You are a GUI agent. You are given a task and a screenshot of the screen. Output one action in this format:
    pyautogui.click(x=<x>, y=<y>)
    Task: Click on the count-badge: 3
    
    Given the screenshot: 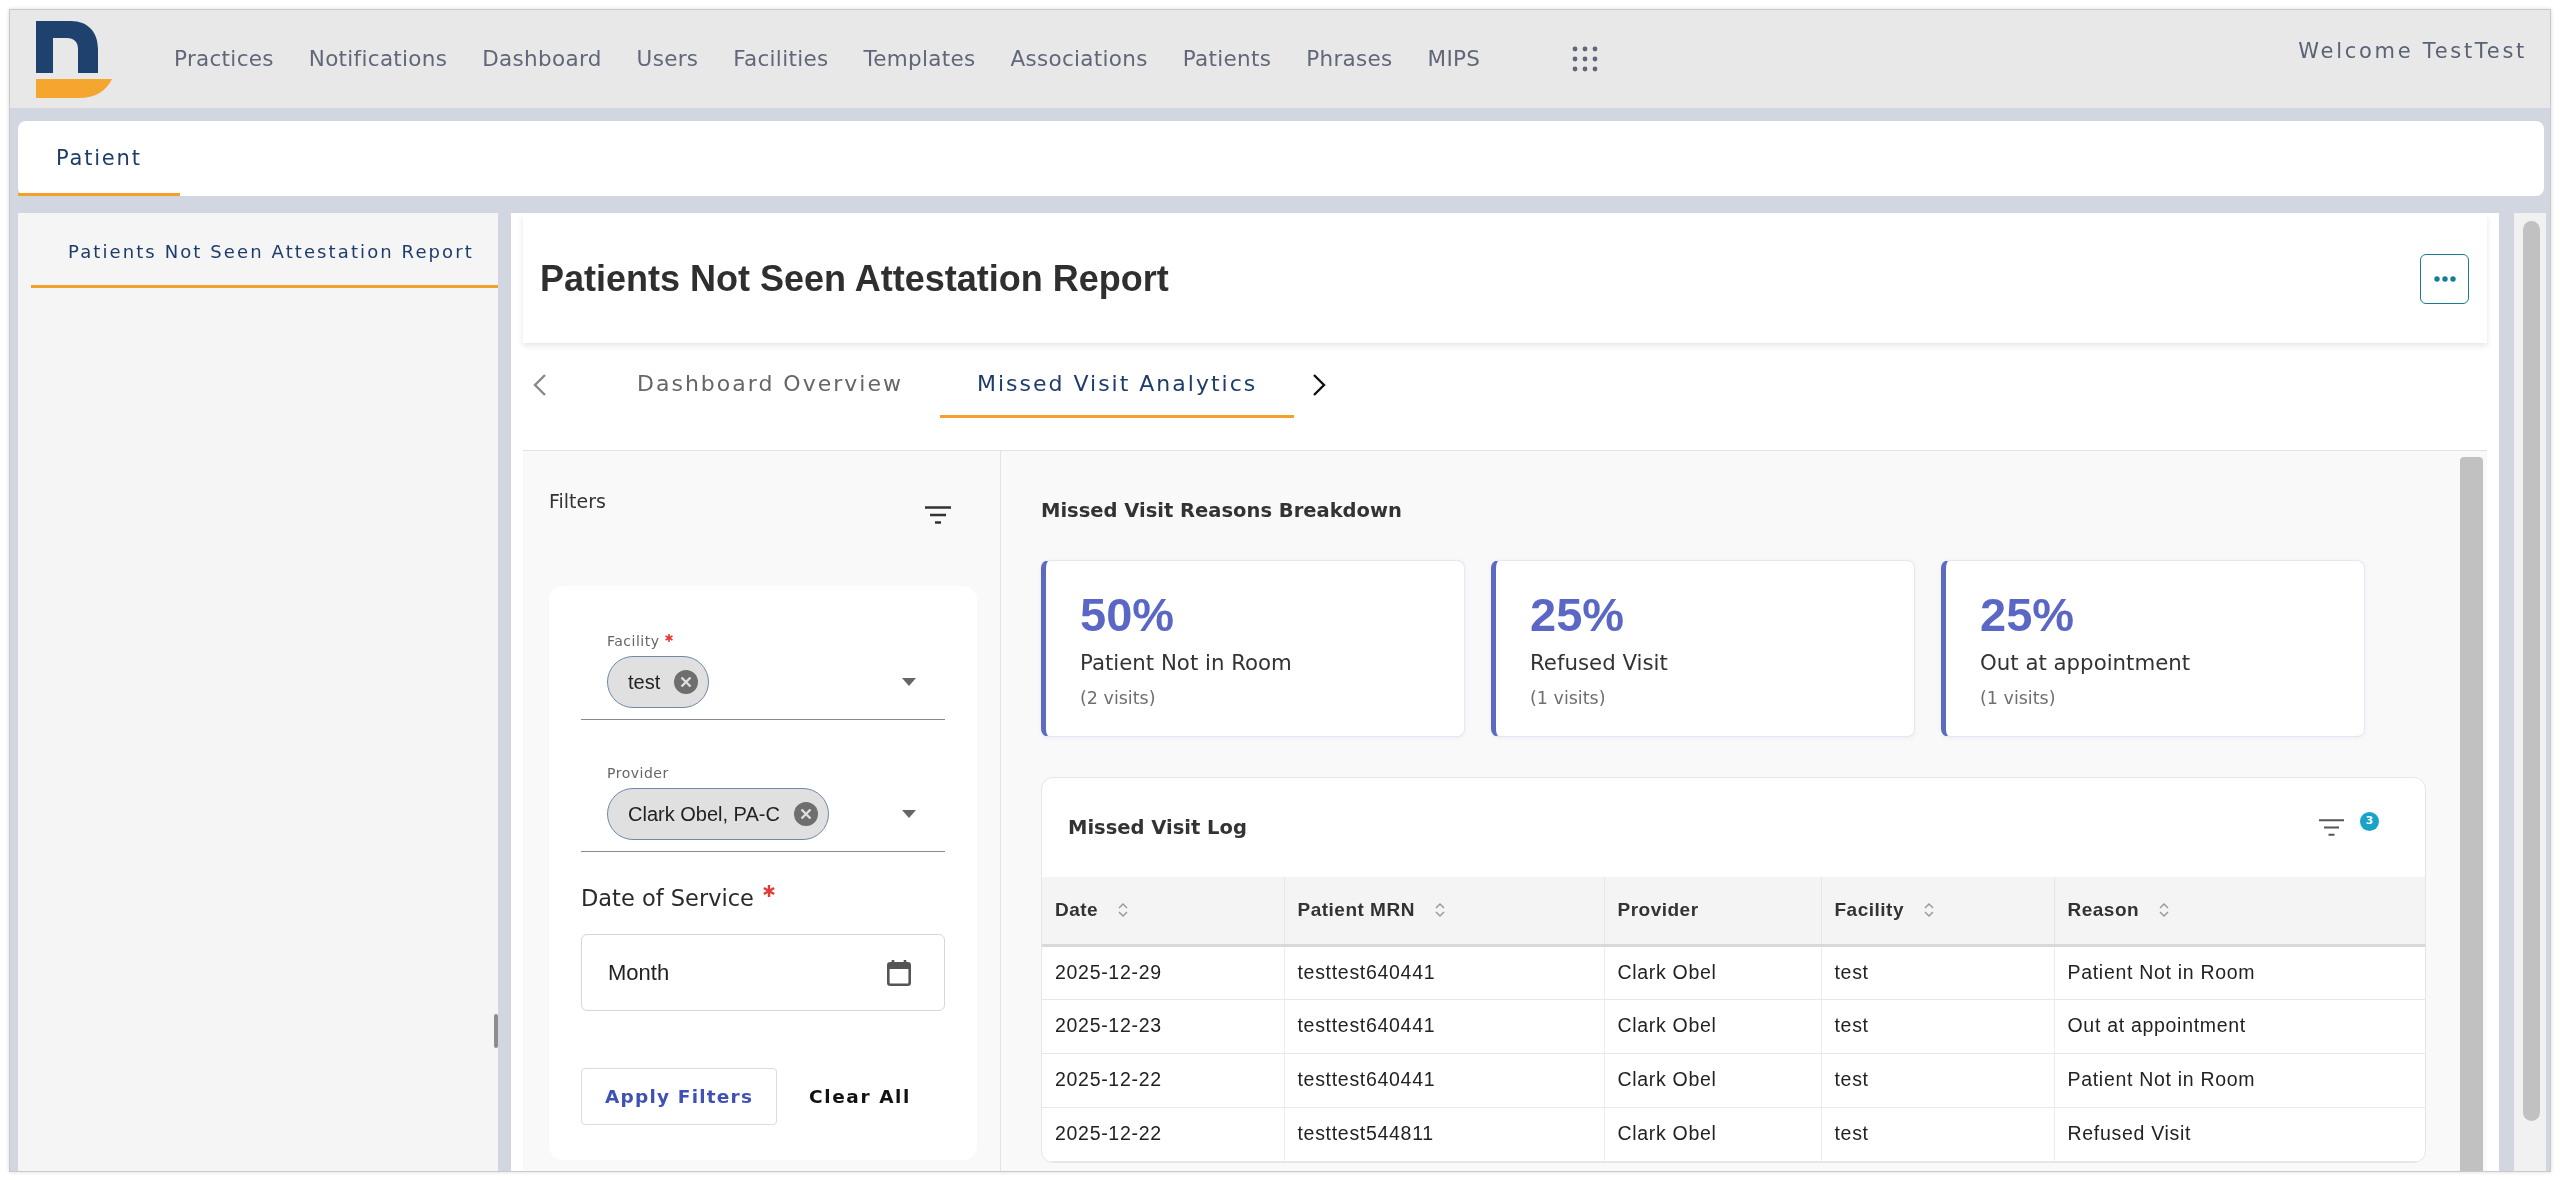 What is the action you would take?
    pyautogui.click(x=2369, y=821)
    